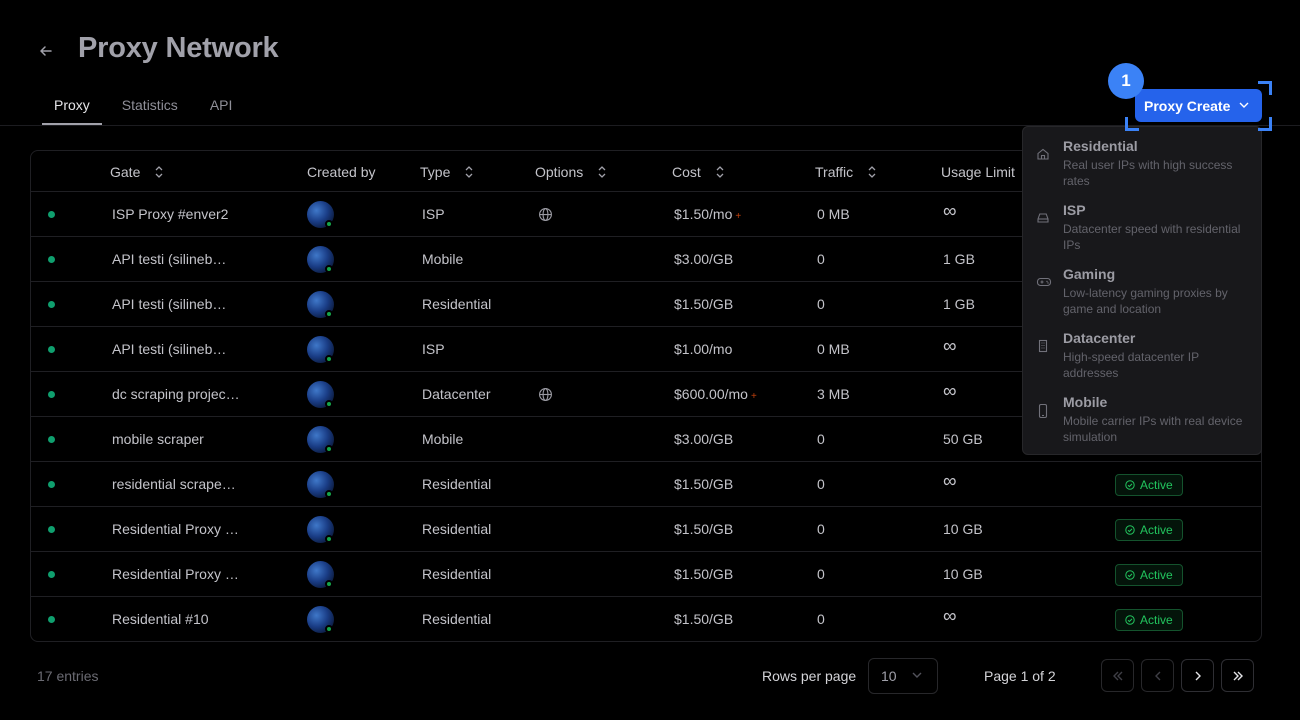  What do you see at coordinates (341, 172) in the screenshot?
I see `col-created-by-label: Created by` at bounding box center [341, 172].